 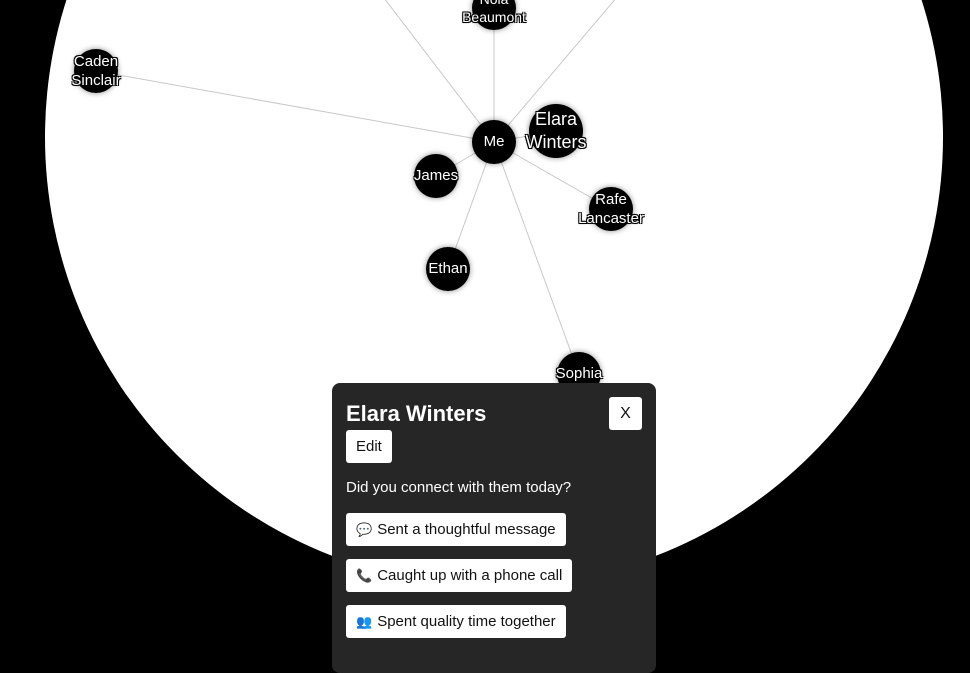 What do you see at coordinates (466, 529) in the screenshot?
I see `action-label: Sent a thoughtful message` at bounding box center [466, 529].